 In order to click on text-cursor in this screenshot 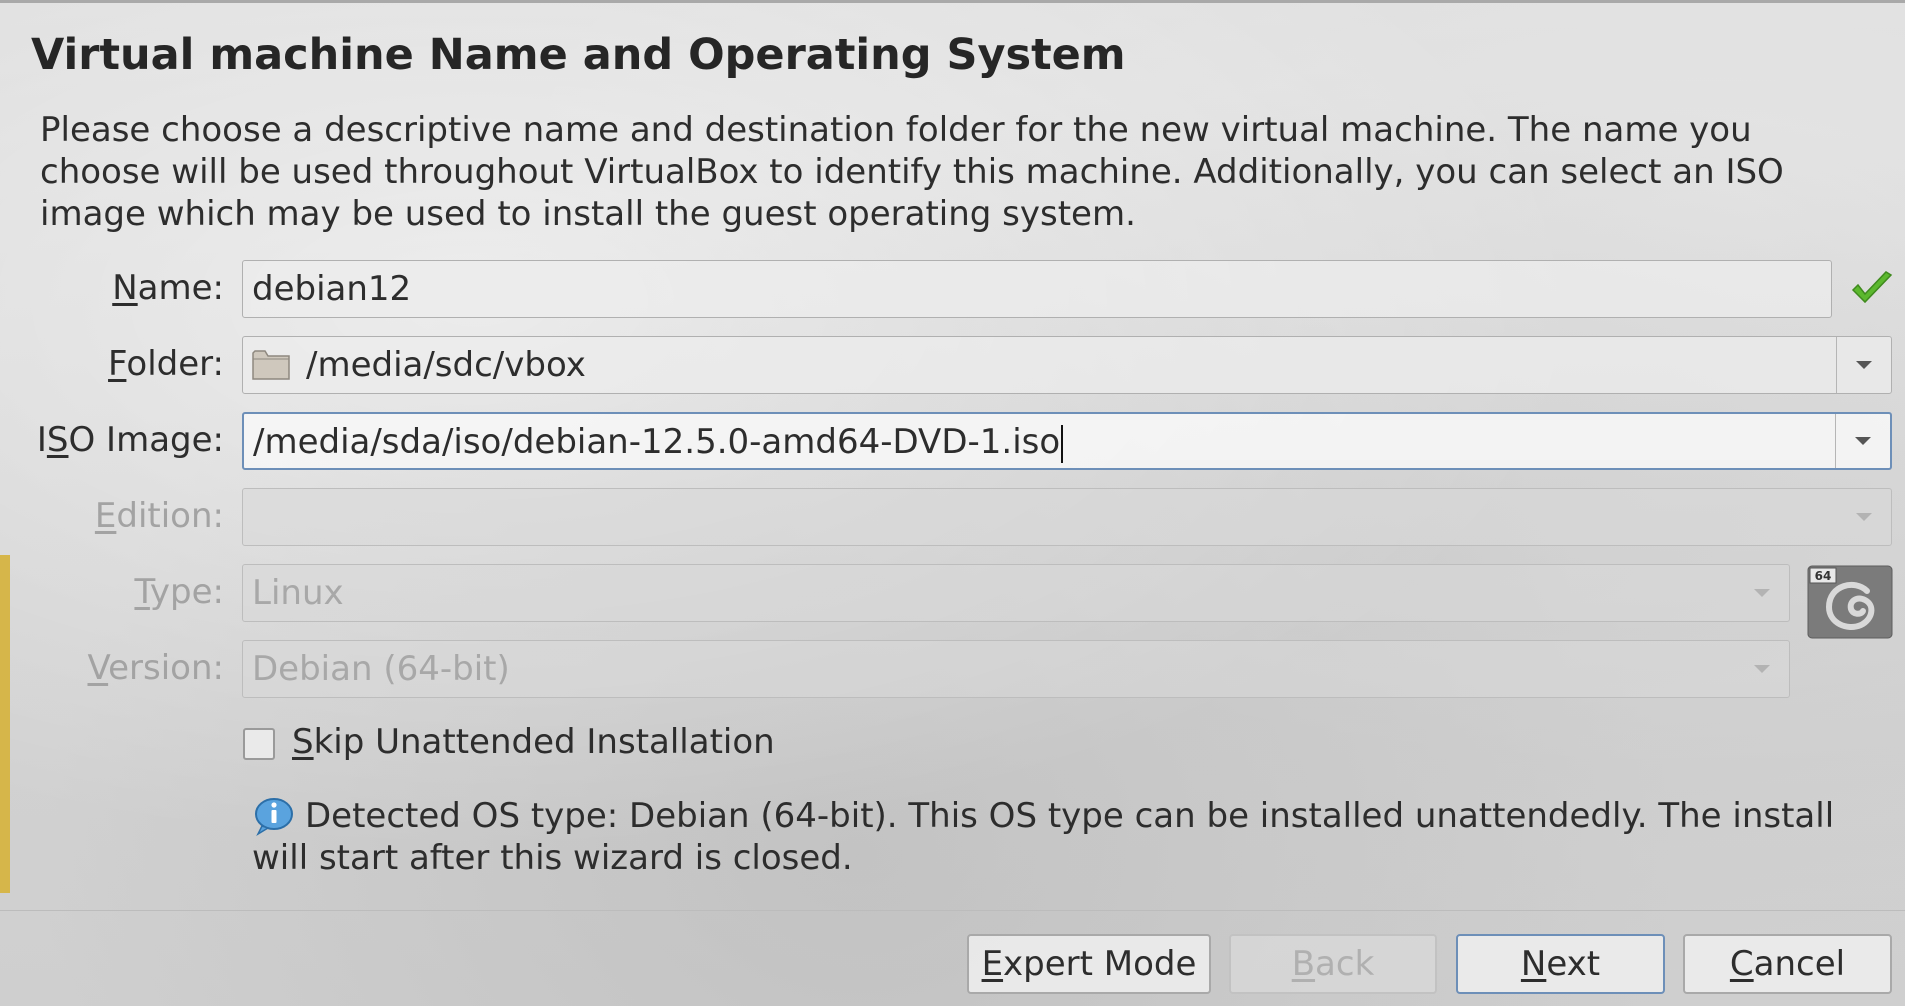, I will do `click(1062, 443)`.